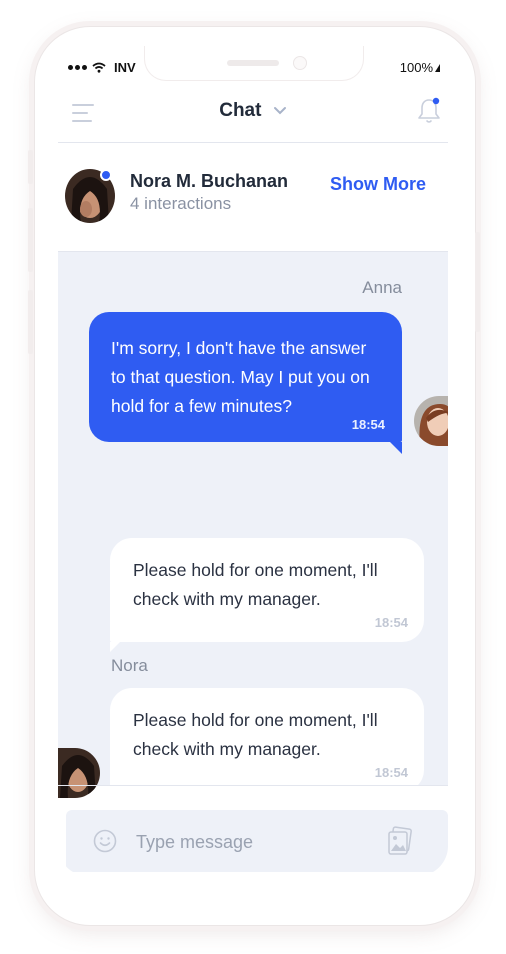 This screenshot has height=954, width=506. I want to click on emoji-icon, so click(105, 841).